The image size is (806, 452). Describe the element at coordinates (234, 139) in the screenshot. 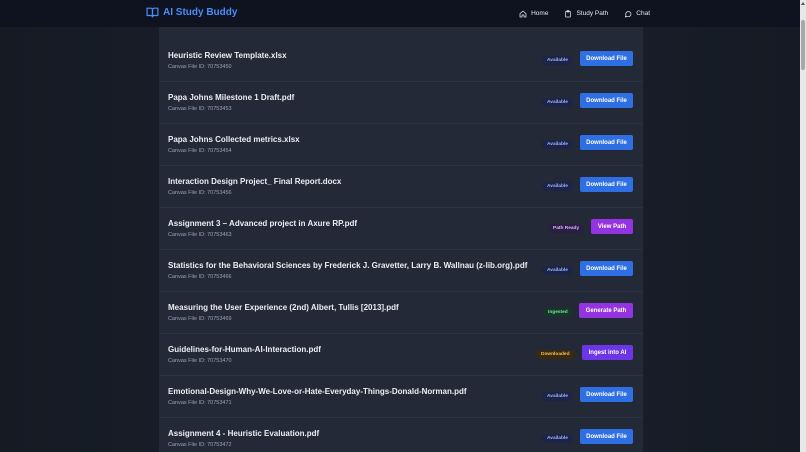

I see `file-name: Papa Johns Collected metrics.xlsx` at that location.